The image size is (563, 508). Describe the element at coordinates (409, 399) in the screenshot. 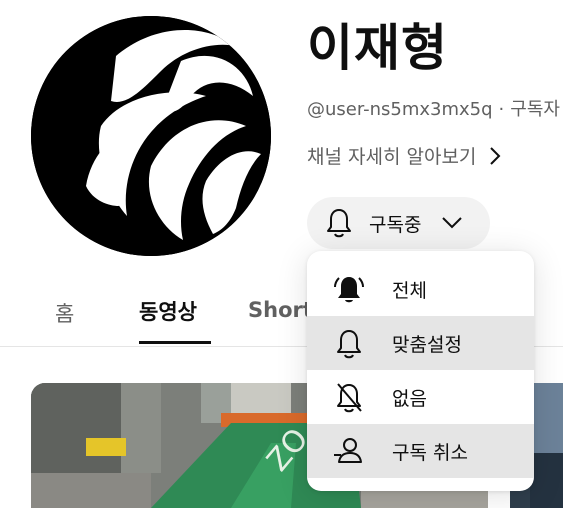

I see `menu-item-none-label: 없음` at that location.